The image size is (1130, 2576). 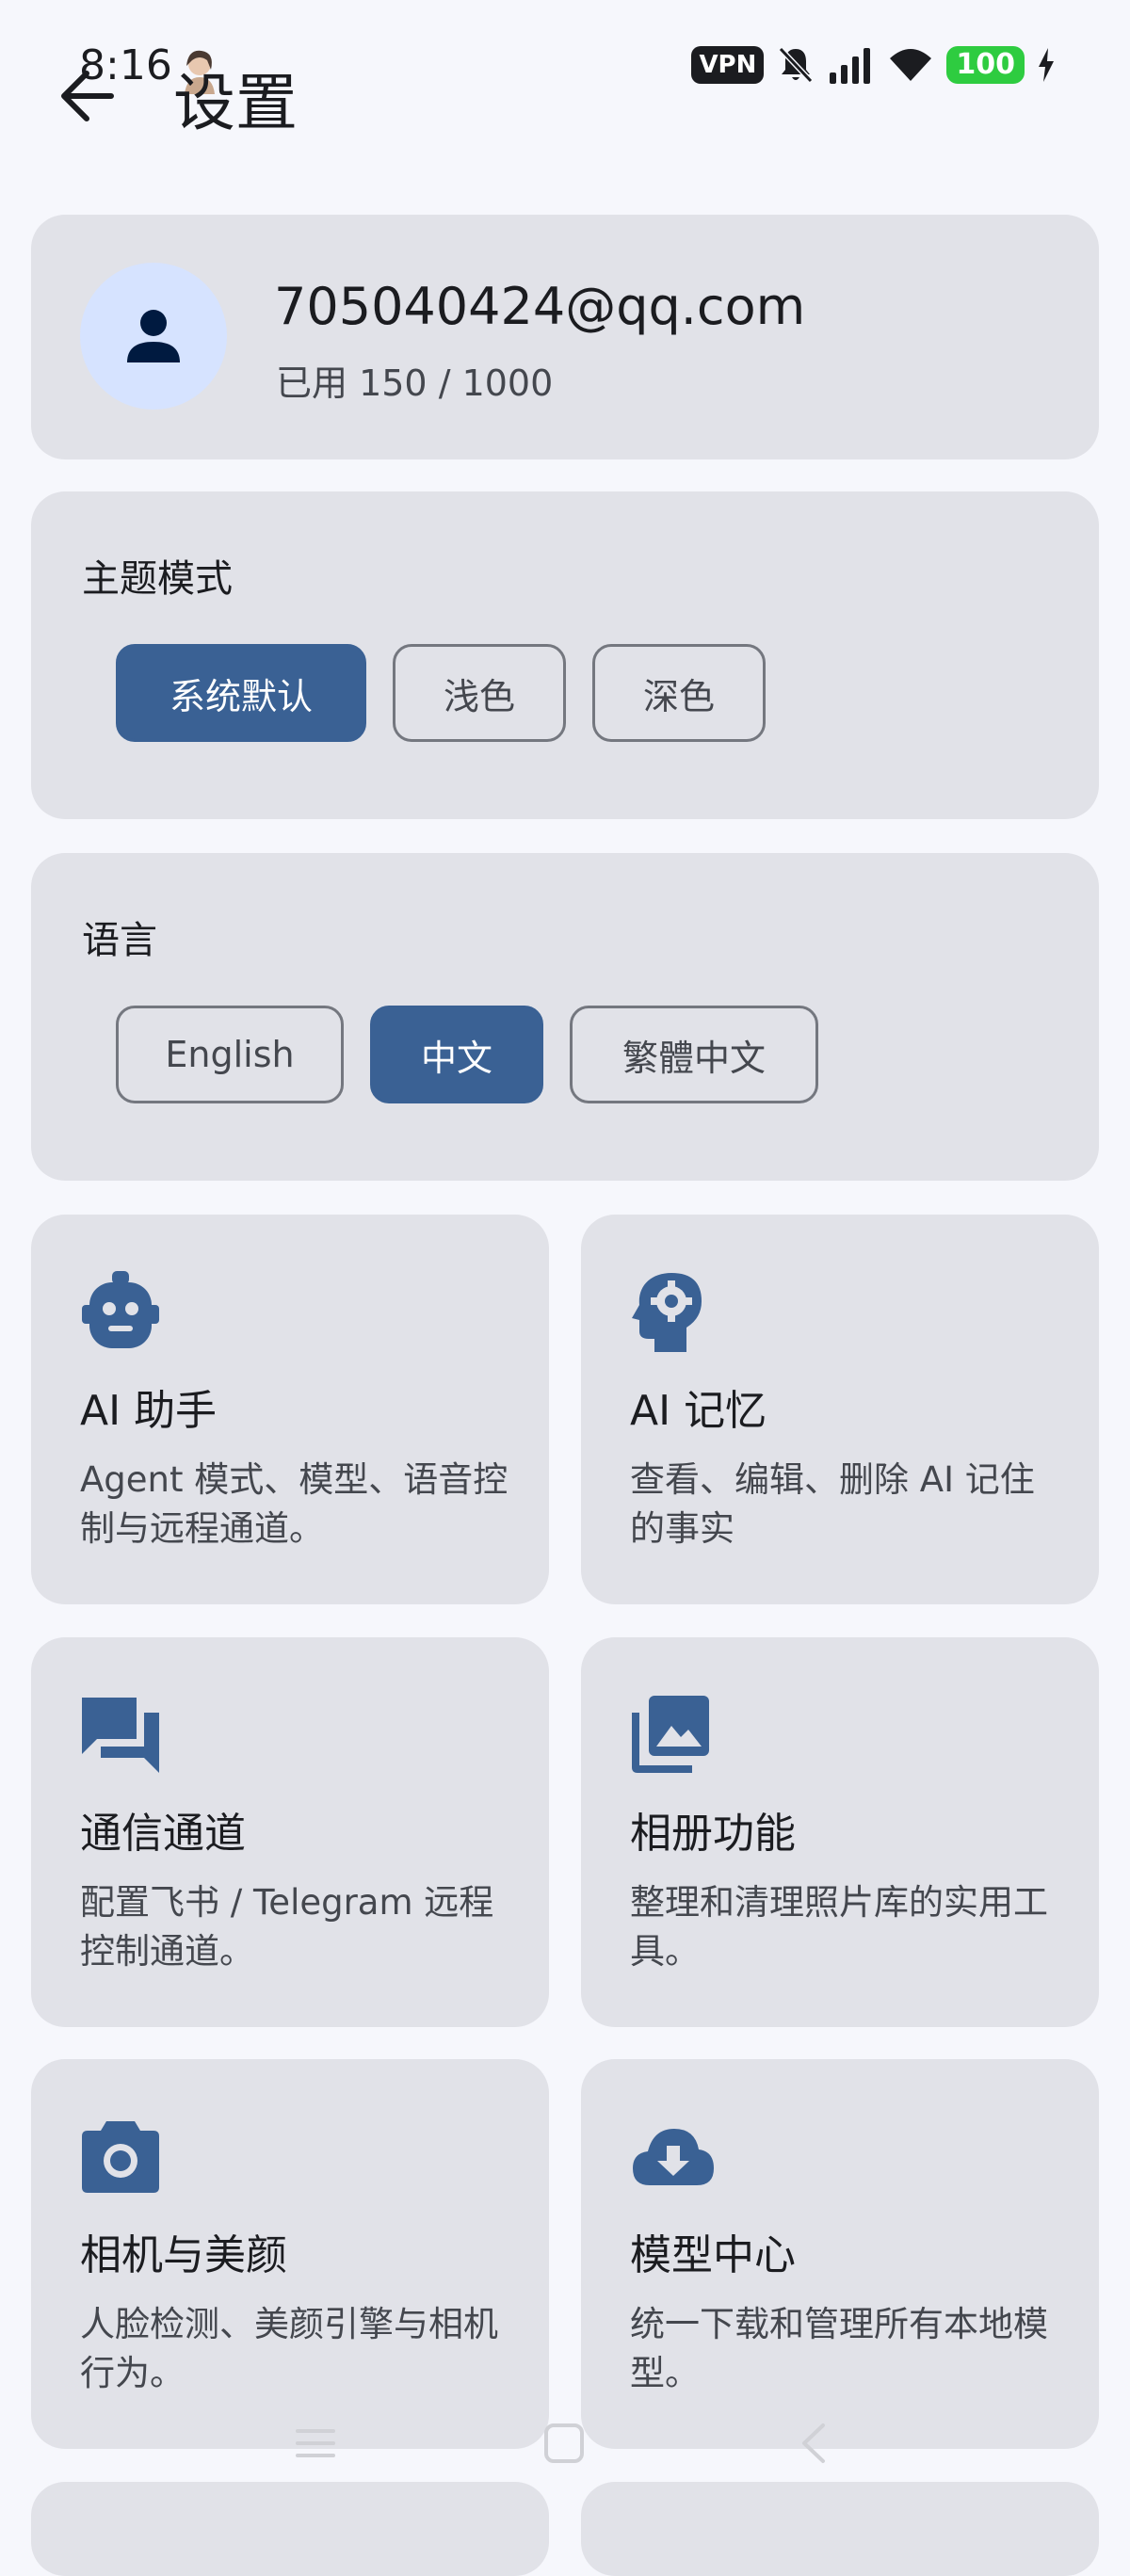 What do you see at coordinates (119, 940) in the screenshot?
I see `language-title: 语言` at bounding box center [119, 940].